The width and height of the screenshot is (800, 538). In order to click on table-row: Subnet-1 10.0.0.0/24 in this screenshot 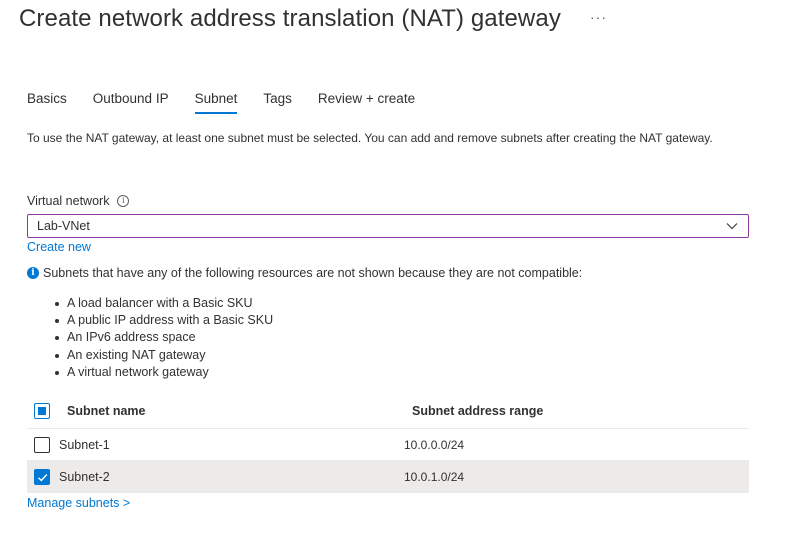, I will do `click(388, 445)`.